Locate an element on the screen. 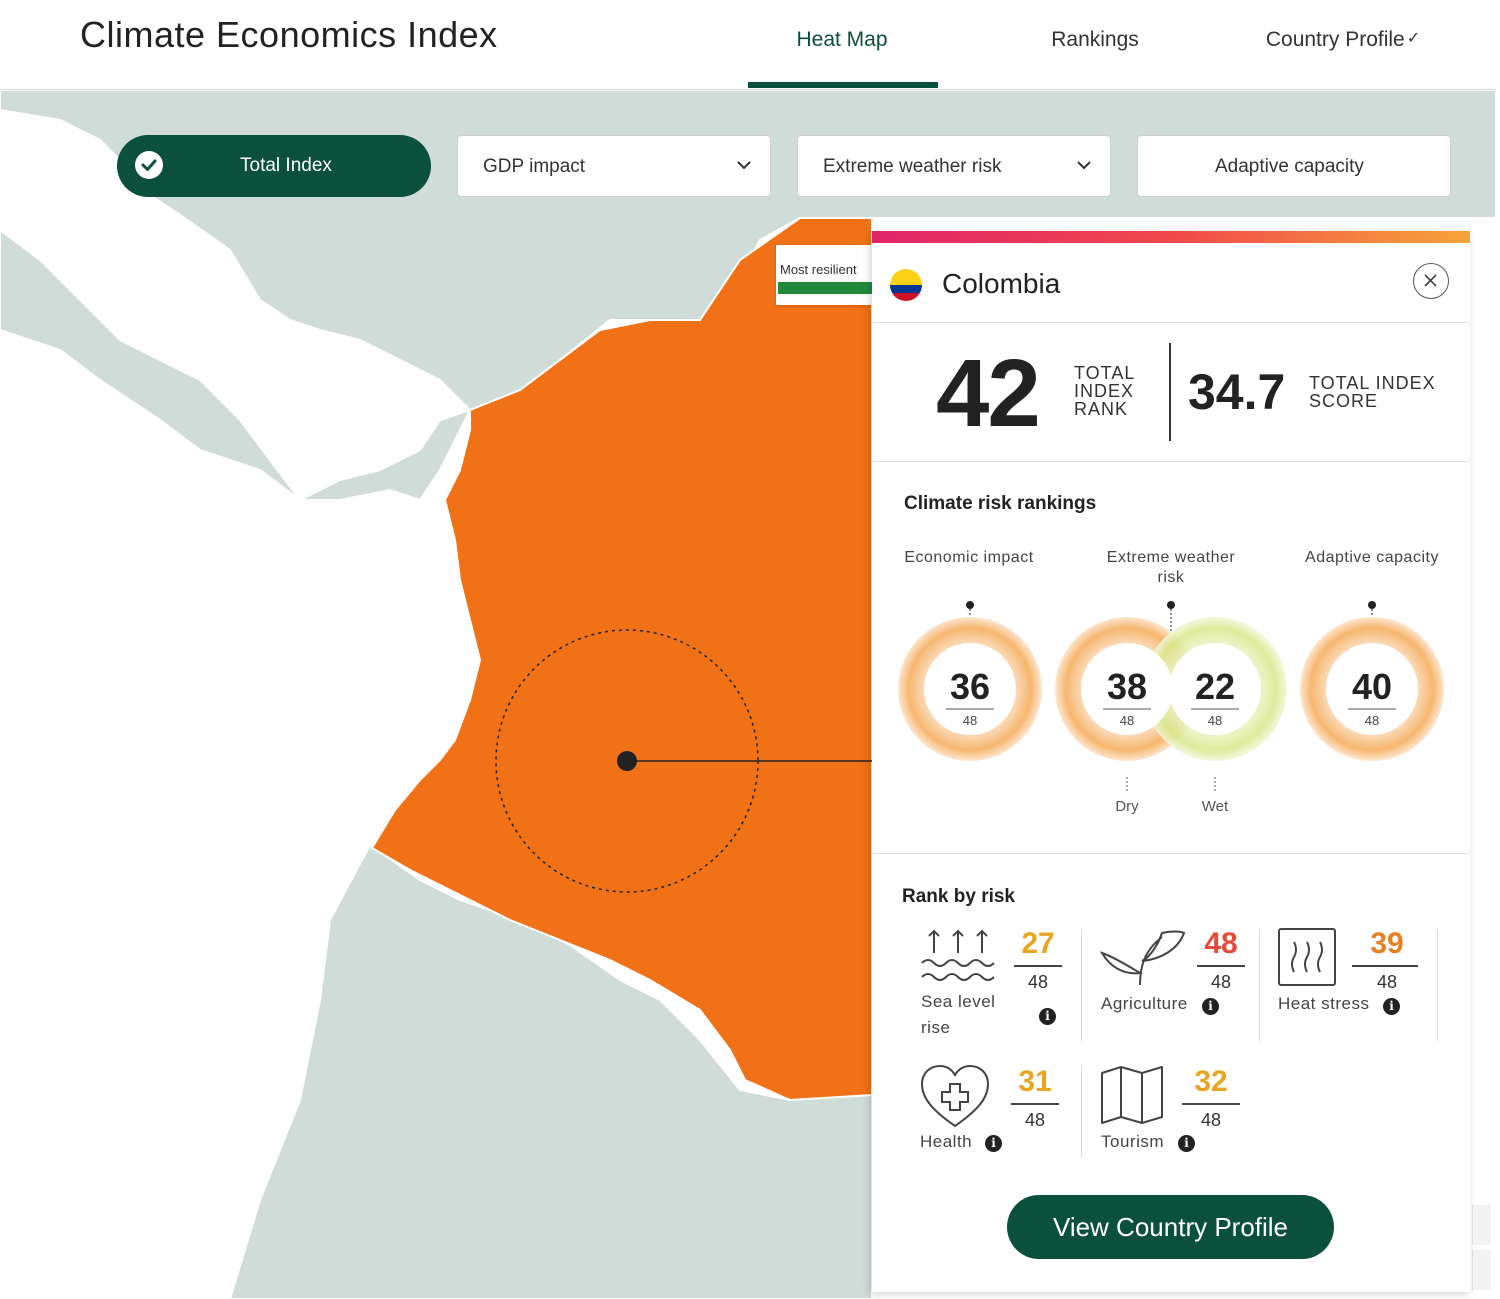 The height and width of the screenshot is (1299, 1500). total-index-rank-label: TOTAL INDEX RANK is located at coordinates (1104, 391).